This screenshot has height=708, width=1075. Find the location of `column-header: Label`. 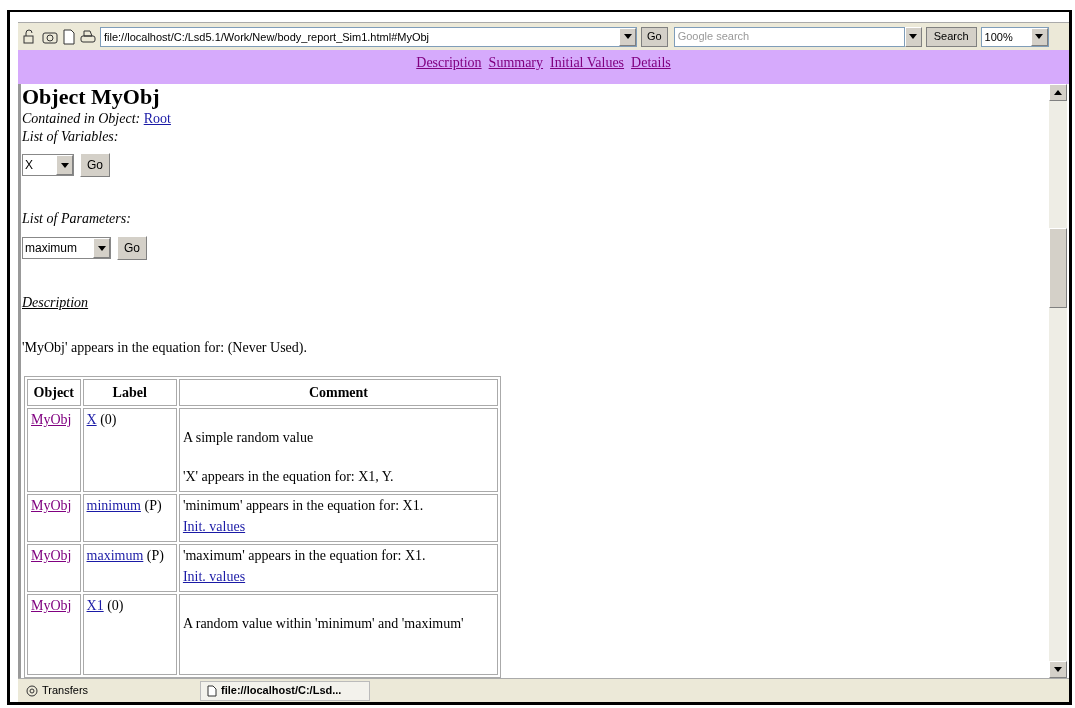

column-header: Label is located at coordinates (129, 392).